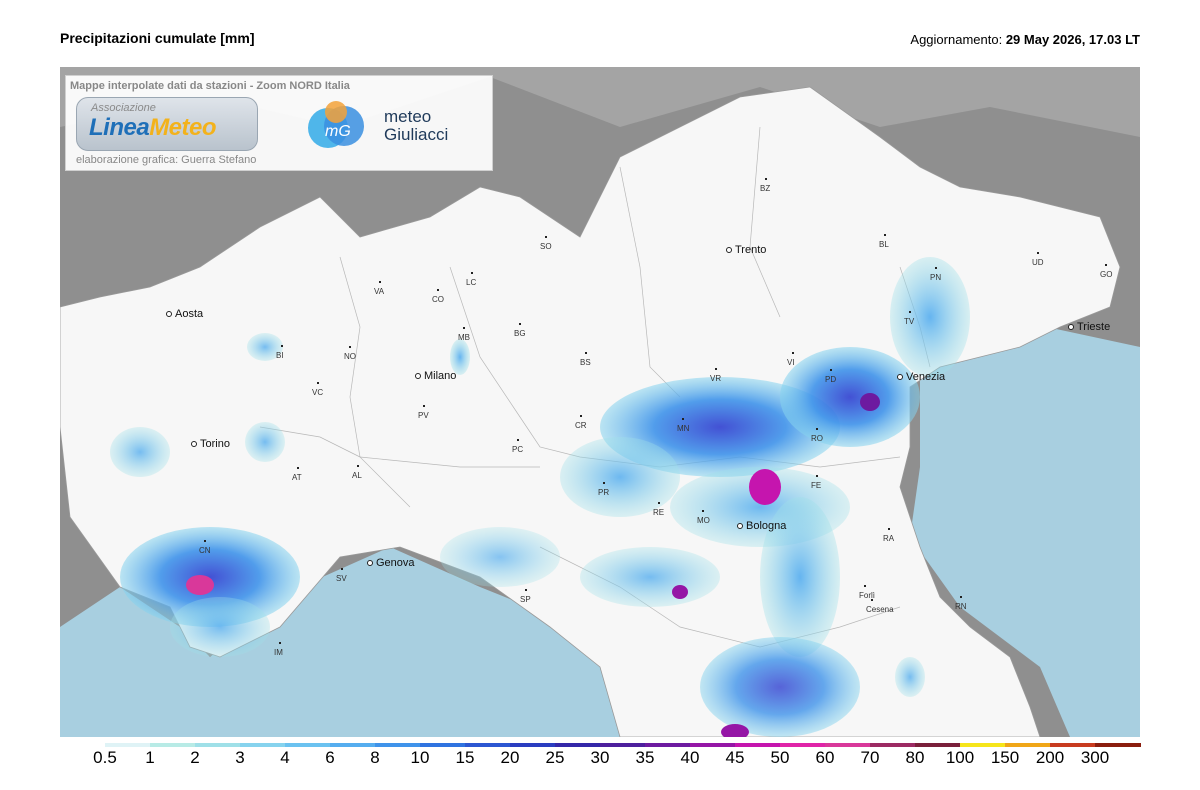  I want to click on legend-tick-label: 20, so click(510, 757).